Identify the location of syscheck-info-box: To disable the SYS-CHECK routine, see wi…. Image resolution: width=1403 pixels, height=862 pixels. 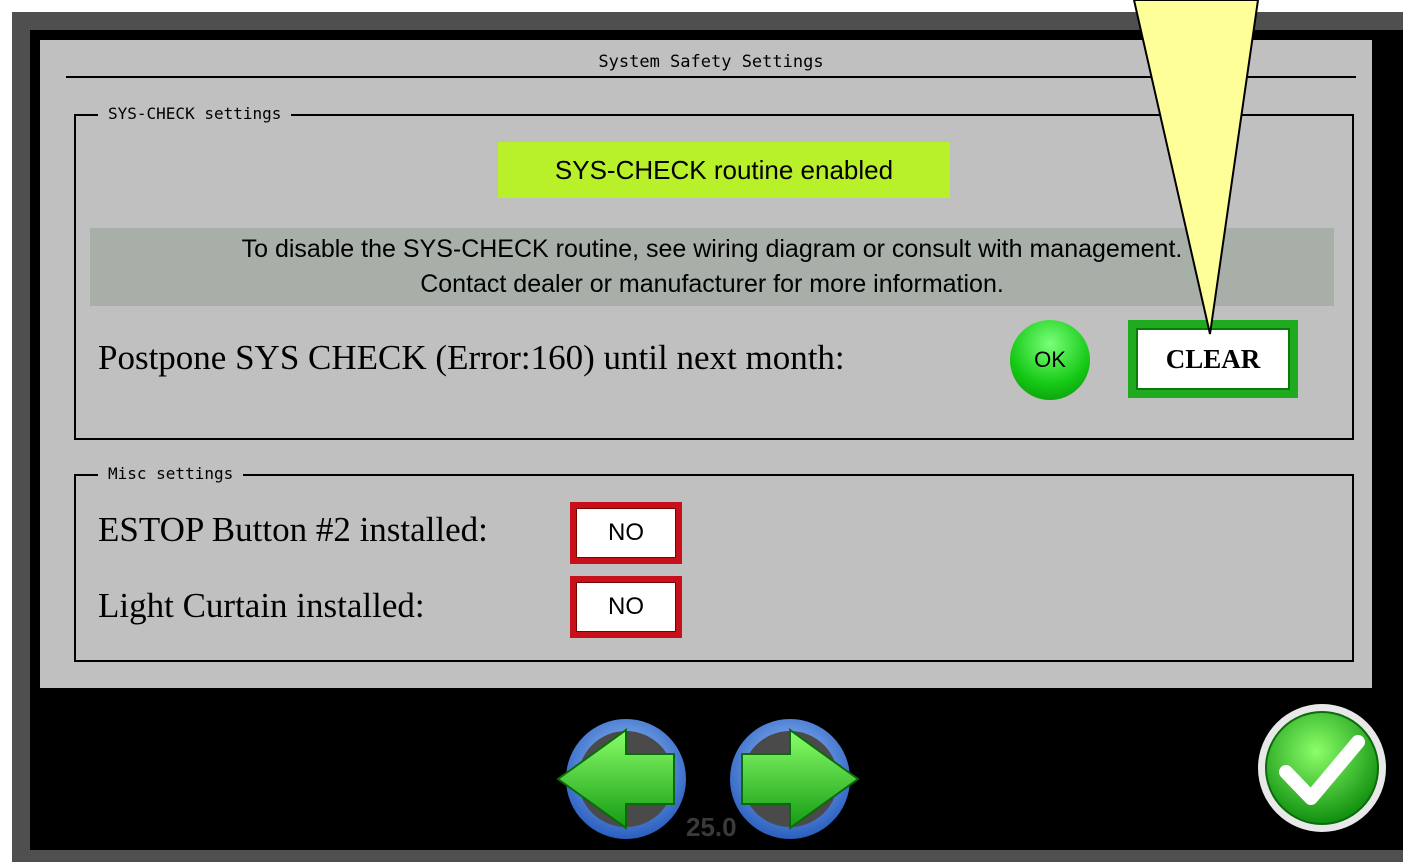
(712, 267).